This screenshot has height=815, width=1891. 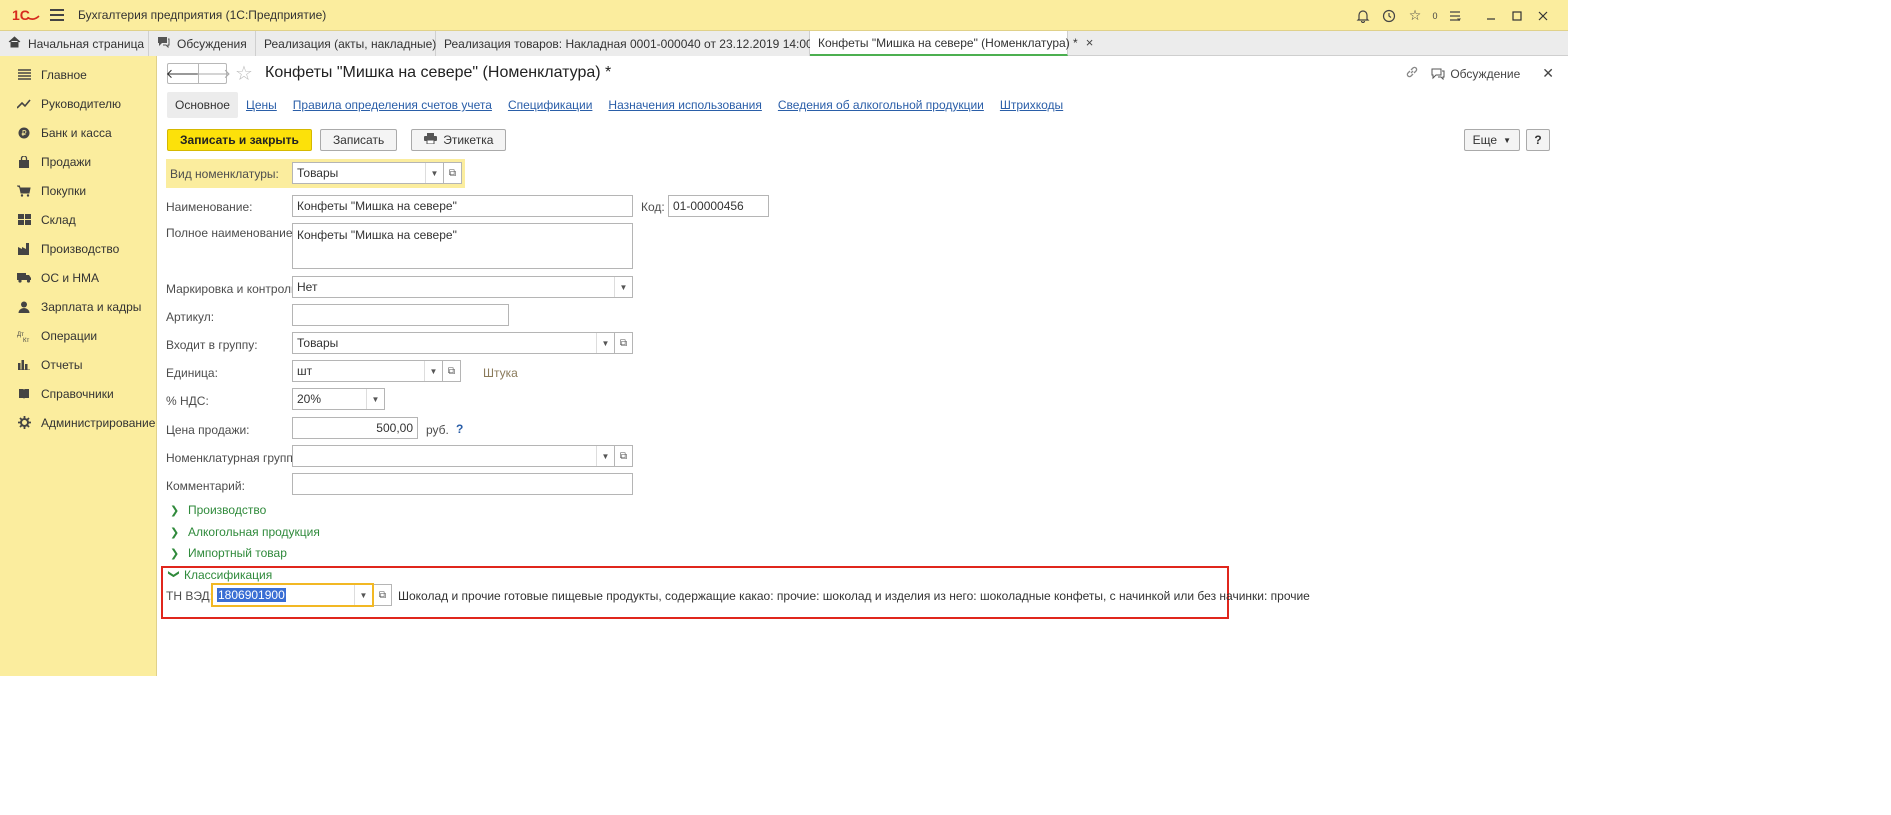 What do you see at coordinates (1090, 42) in the screenshot?
I see `close-icon: ×` at bounding box center [1090, 42].